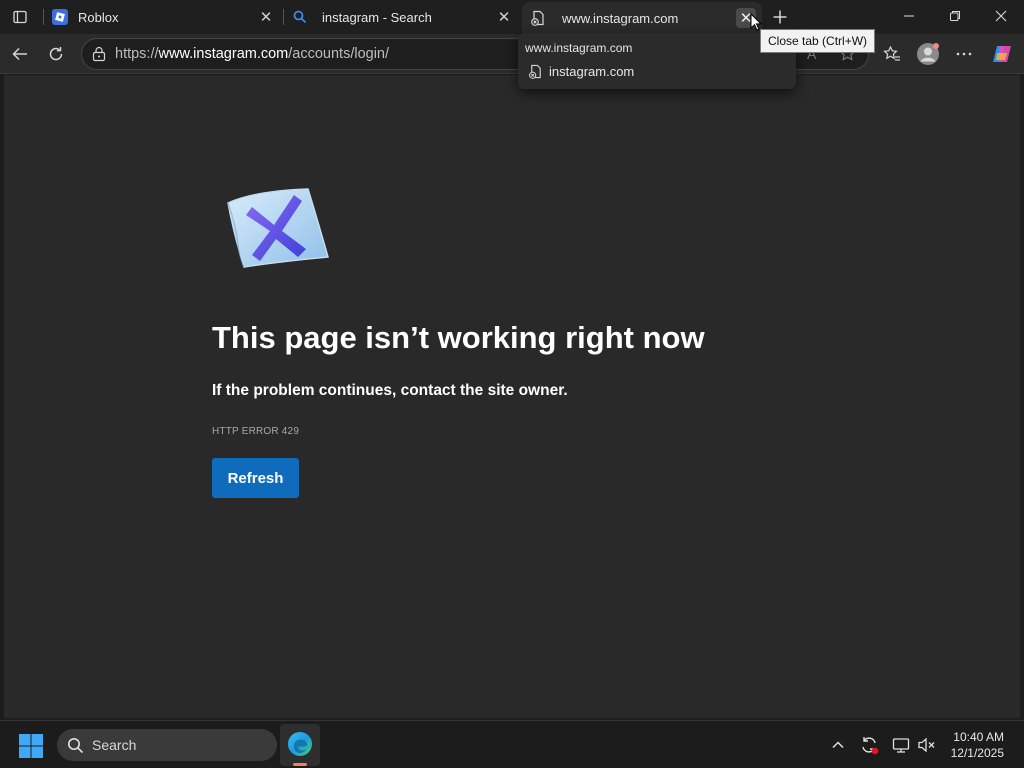 This screenshot has width=1024, height=768. I want to click on search-placeholder: Search, so click(114, 745).